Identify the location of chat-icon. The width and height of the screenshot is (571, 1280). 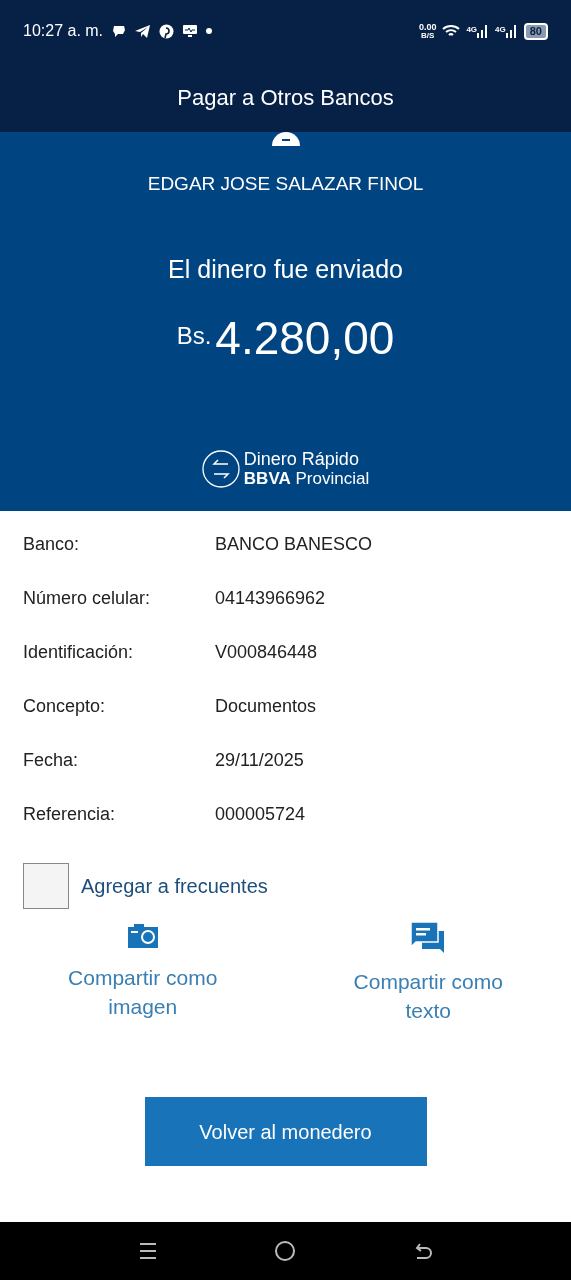
(428, 937).